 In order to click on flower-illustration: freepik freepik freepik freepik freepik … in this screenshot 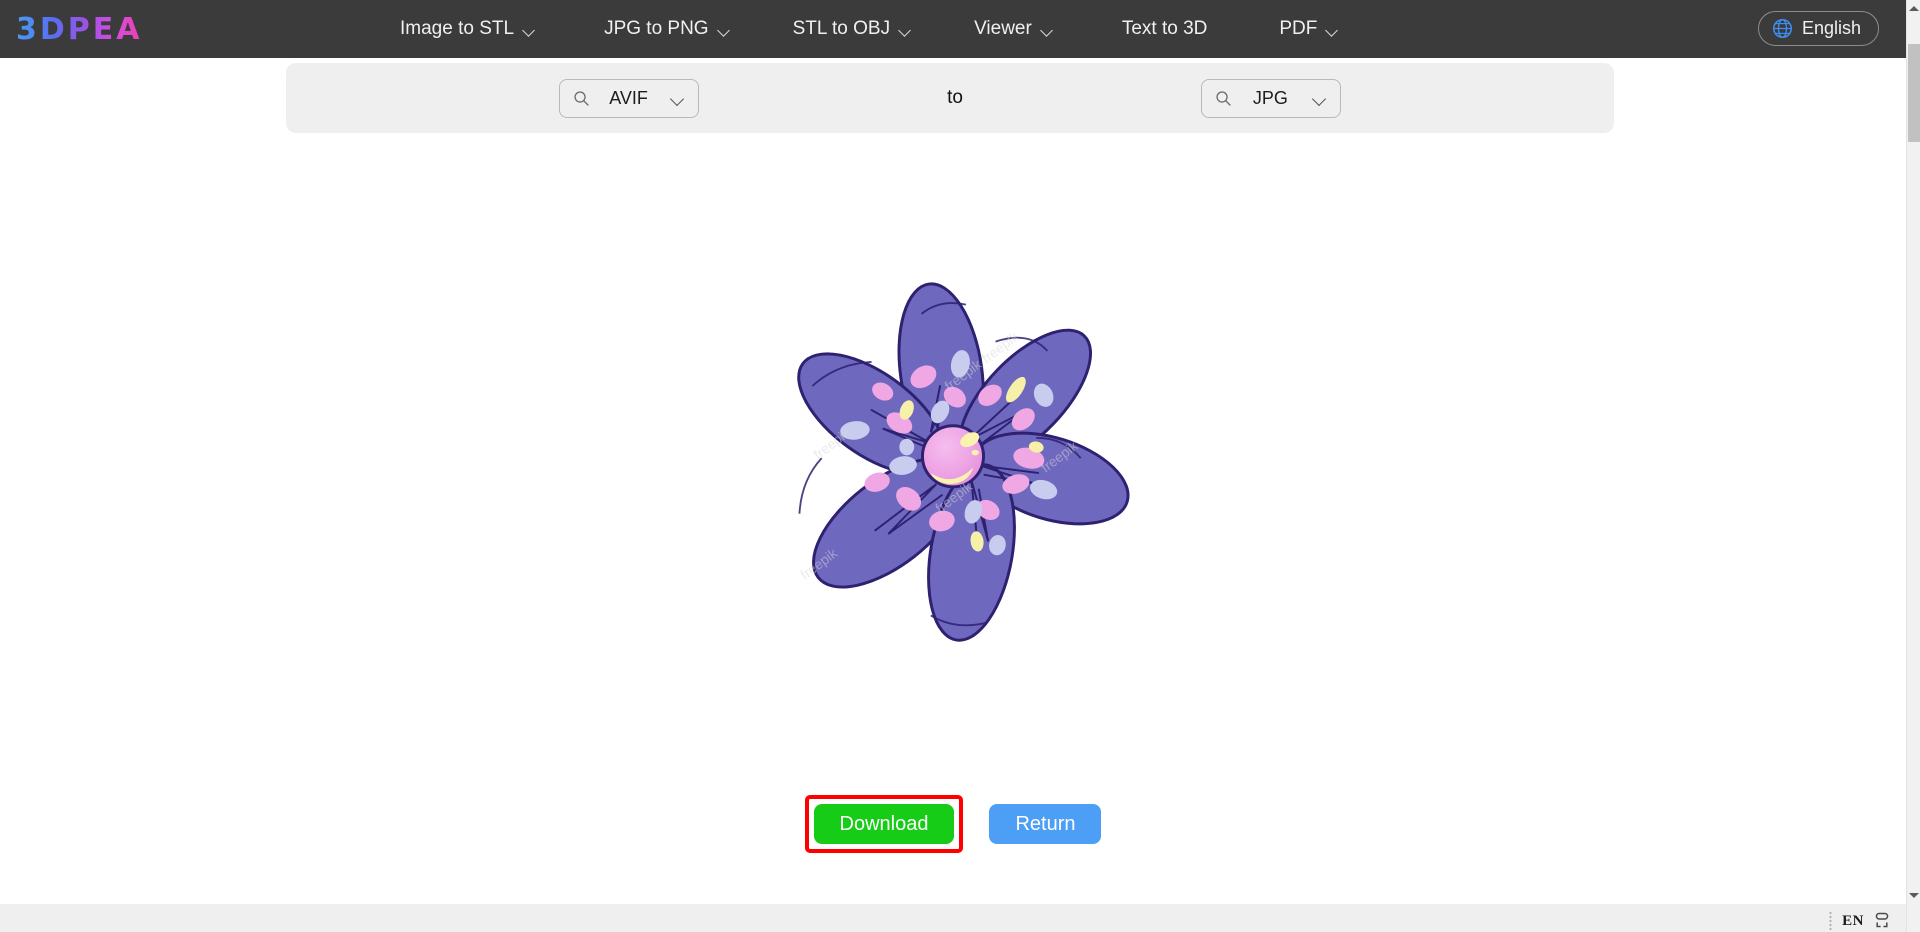, I will do `click(963, 462)`.